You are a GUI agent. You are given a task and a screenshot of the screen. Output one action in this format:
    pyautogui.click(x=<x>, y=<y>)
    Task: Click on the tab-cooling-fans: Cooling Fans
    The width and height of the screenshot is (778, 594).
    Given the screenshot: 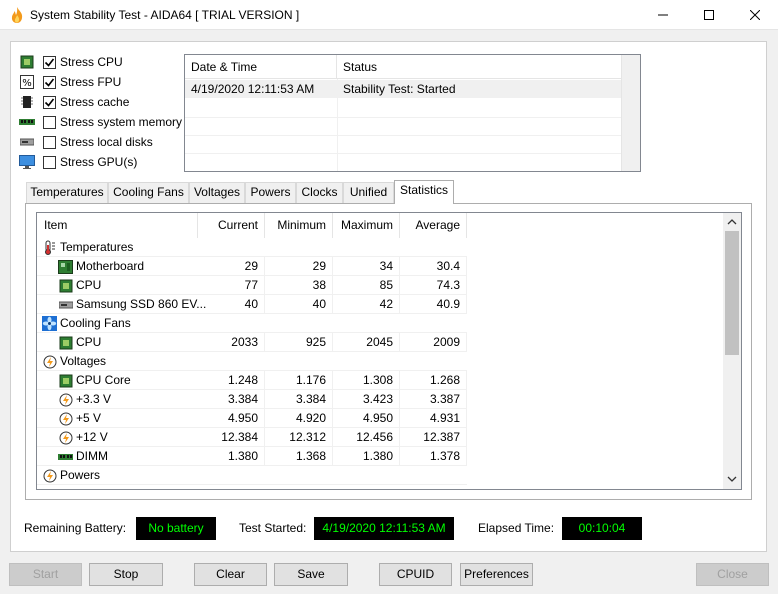 What is the action you would take?
    pyautogui.click(x=148, y=192)
    